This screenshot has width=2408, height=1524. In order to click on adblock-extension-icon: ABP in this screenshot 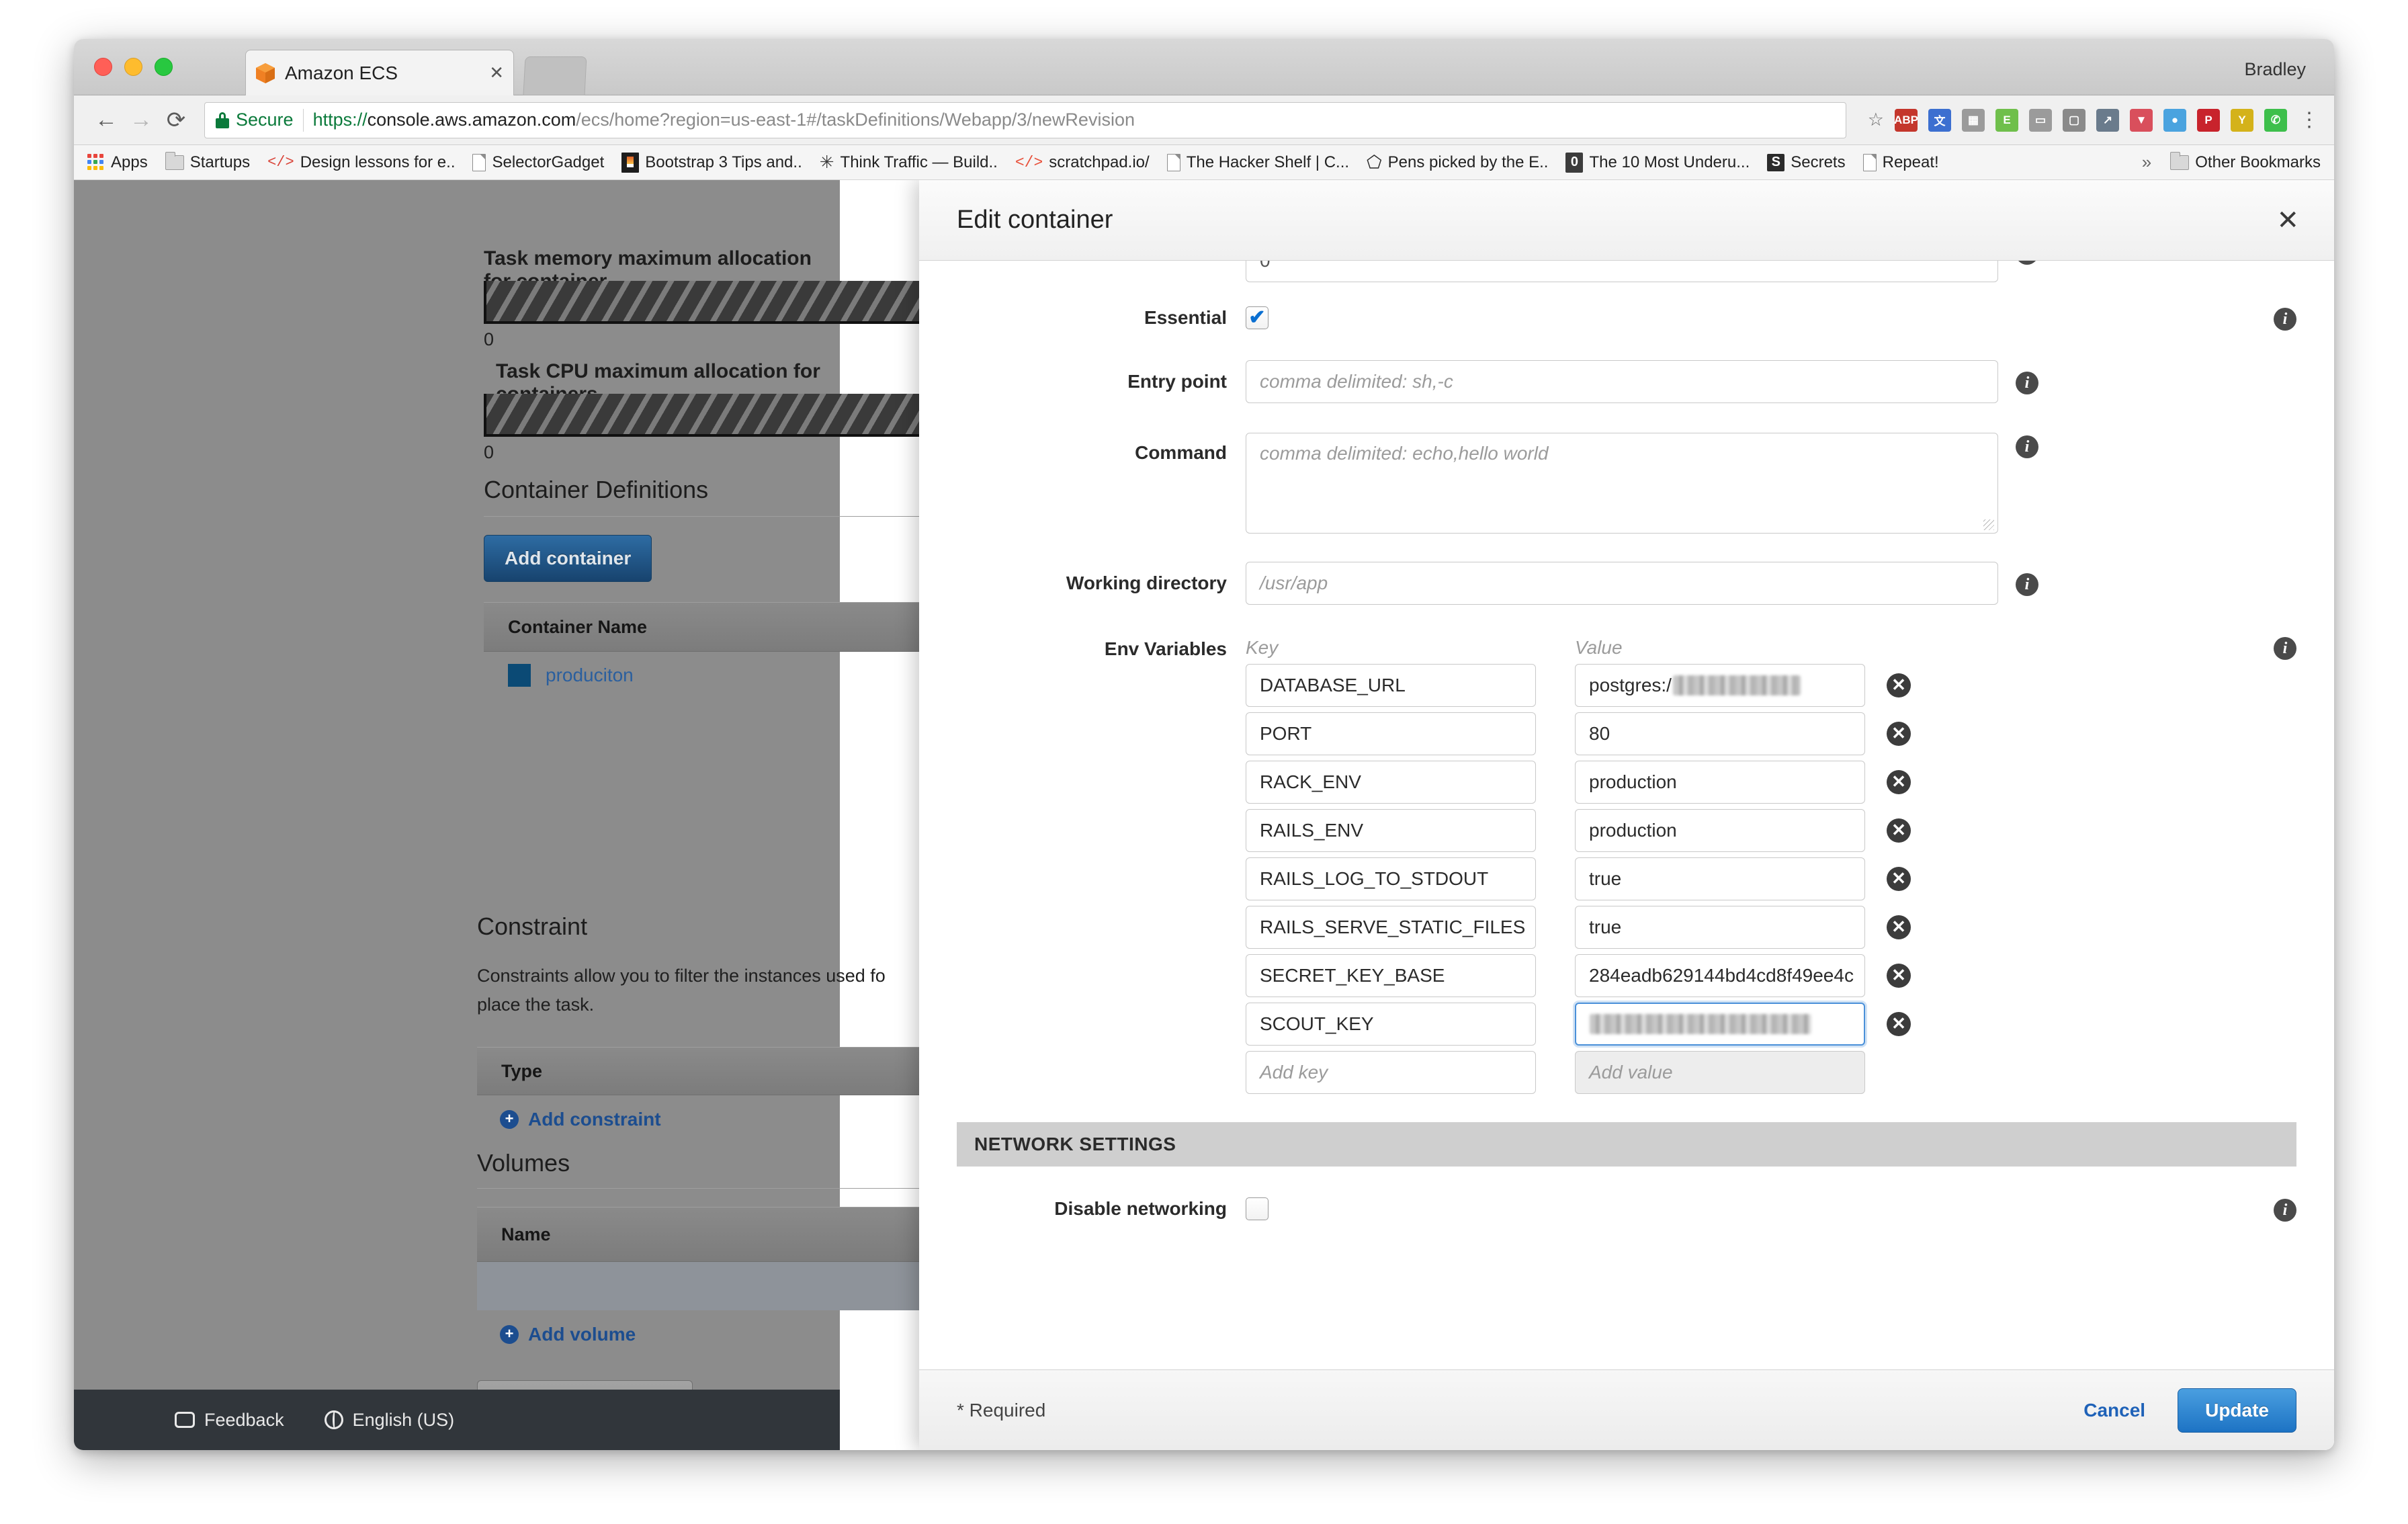, I will do `click(1906, 120)`.